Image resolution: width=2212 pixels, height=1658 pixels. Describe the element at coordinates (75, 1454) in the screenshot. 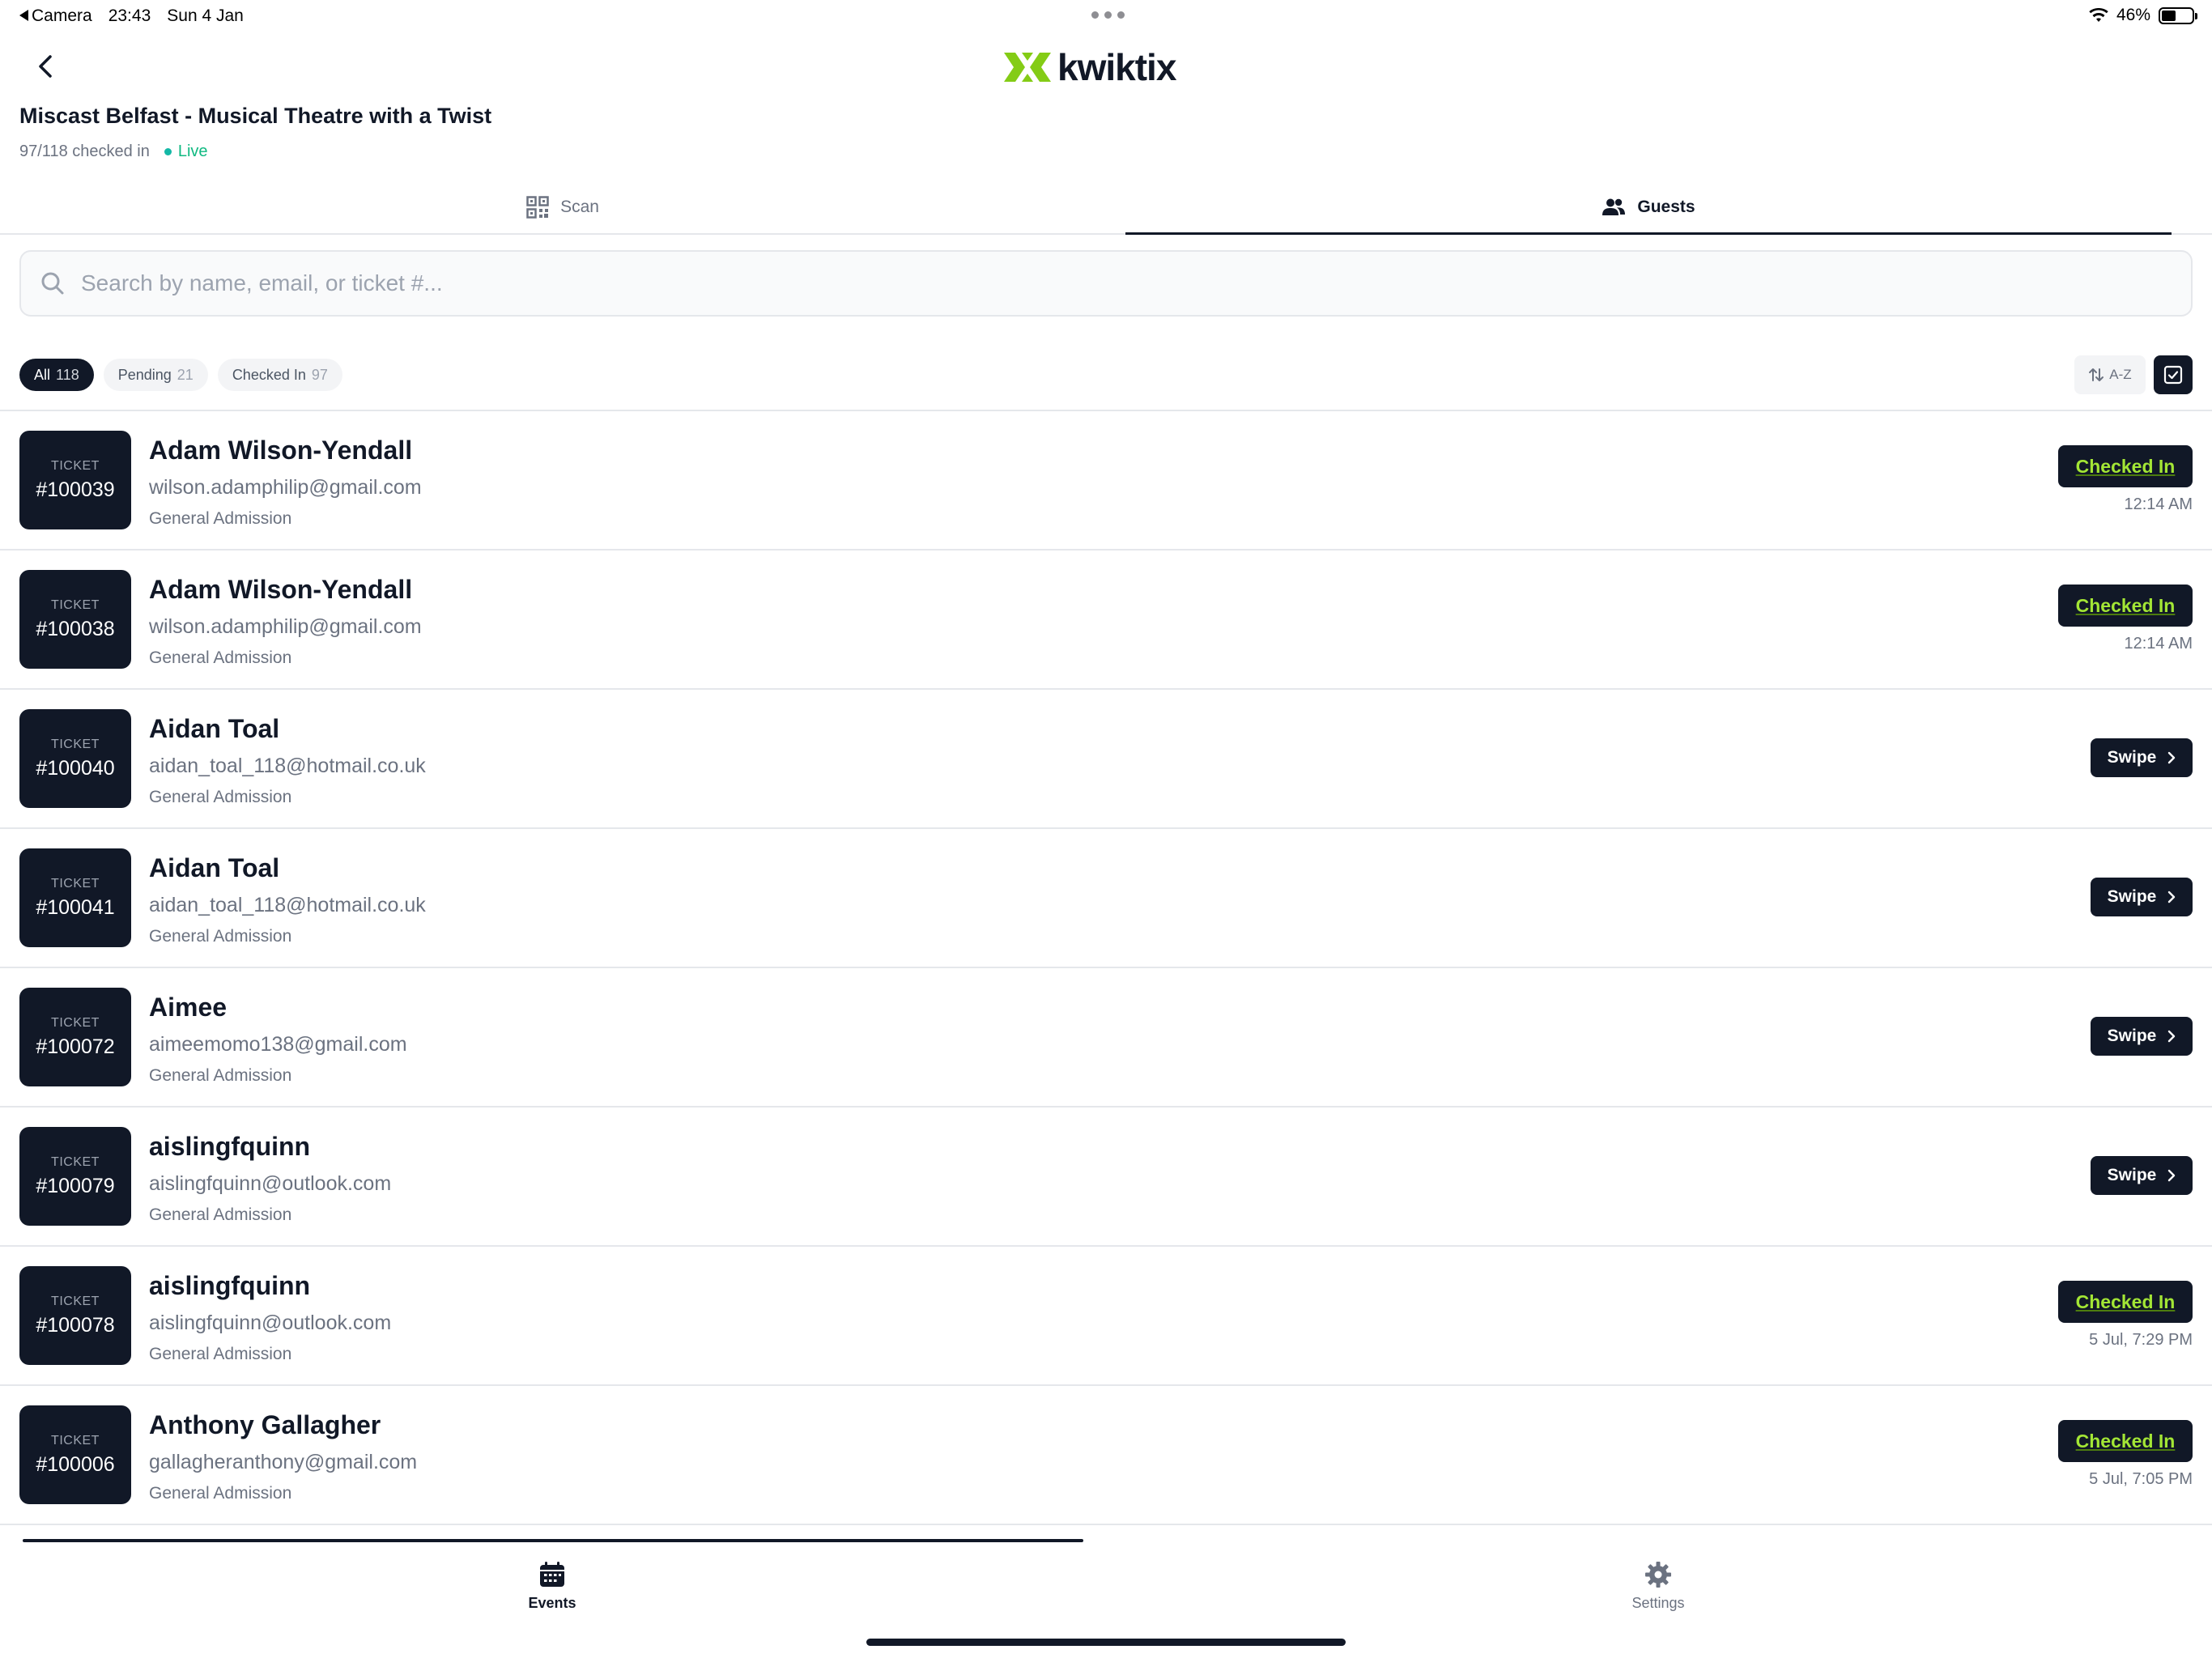

I see `ticket-badge: TICKET #100006` at that location.